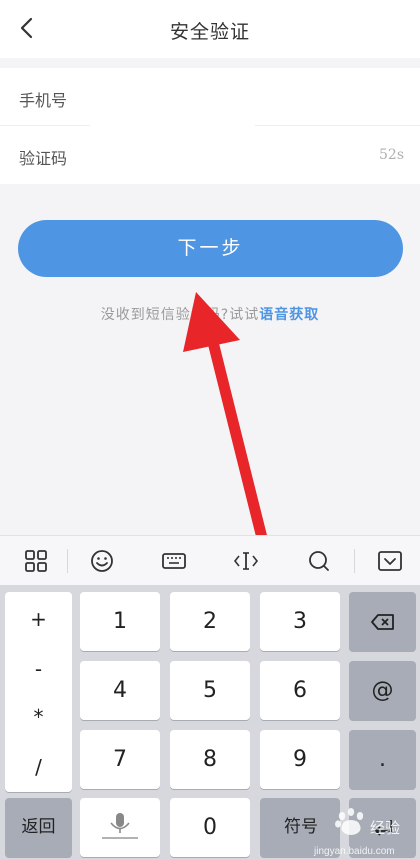 The height and width of the screenshot is (860, 420). Describe the element at coordinates (43, 100) in the screenshot. I see `phone-label: 手机号` at that location.